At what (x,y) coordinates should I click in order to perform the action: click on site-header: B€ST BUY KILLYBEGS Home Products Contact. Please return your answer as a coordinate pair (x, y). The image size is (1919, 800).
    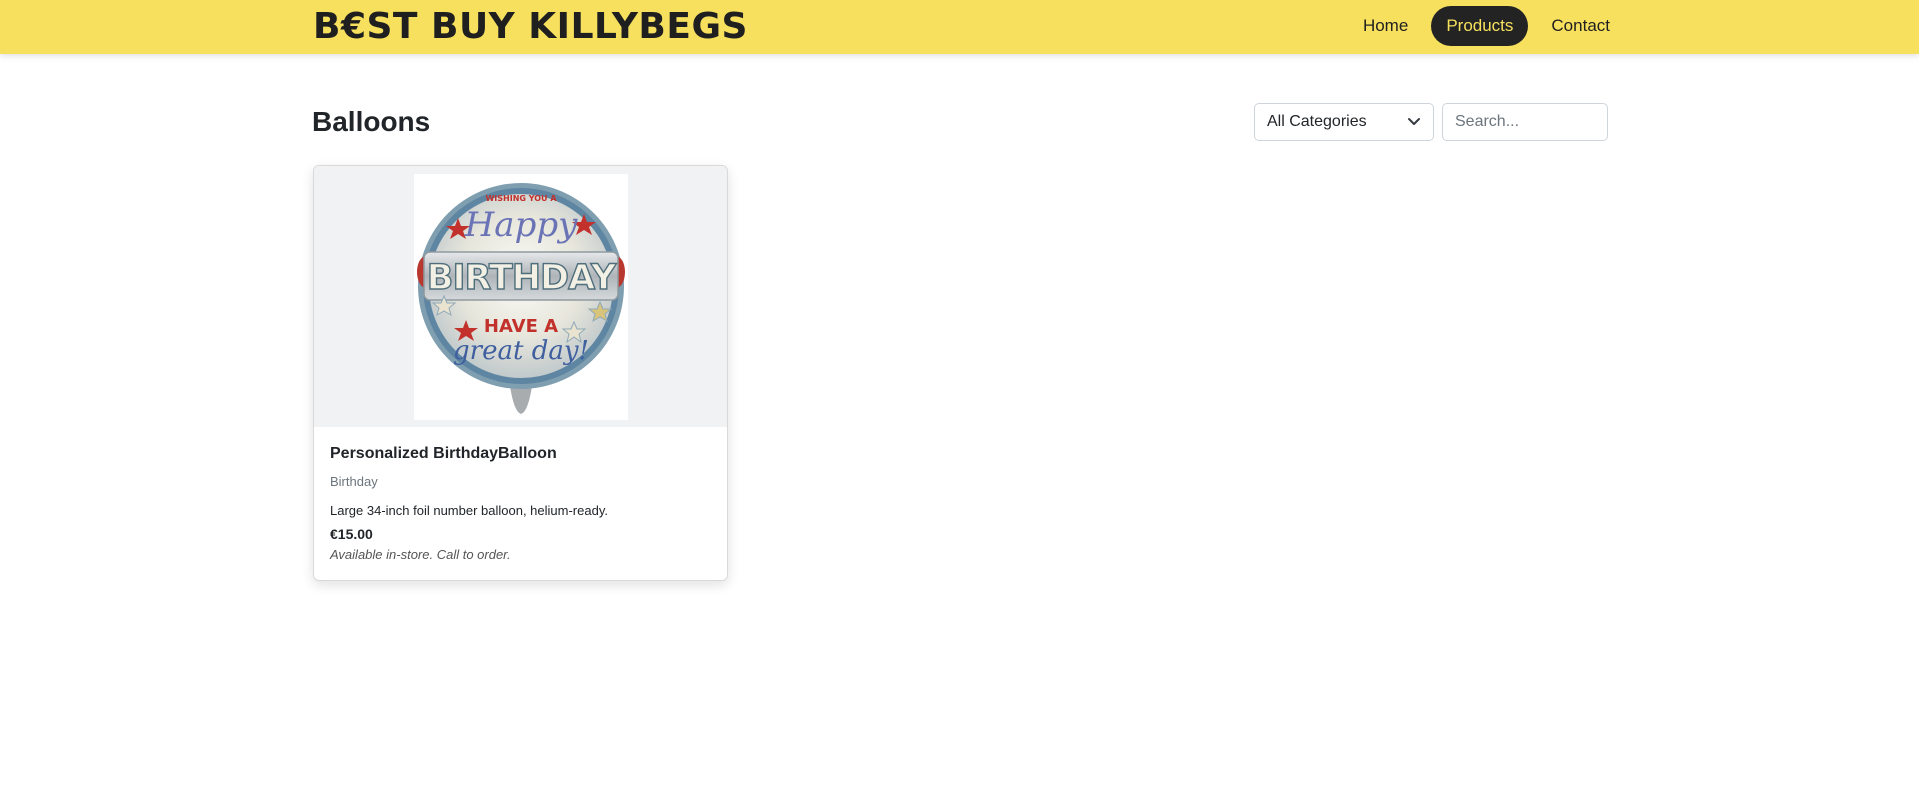
    Looking at the image, I should click on (959, 27).